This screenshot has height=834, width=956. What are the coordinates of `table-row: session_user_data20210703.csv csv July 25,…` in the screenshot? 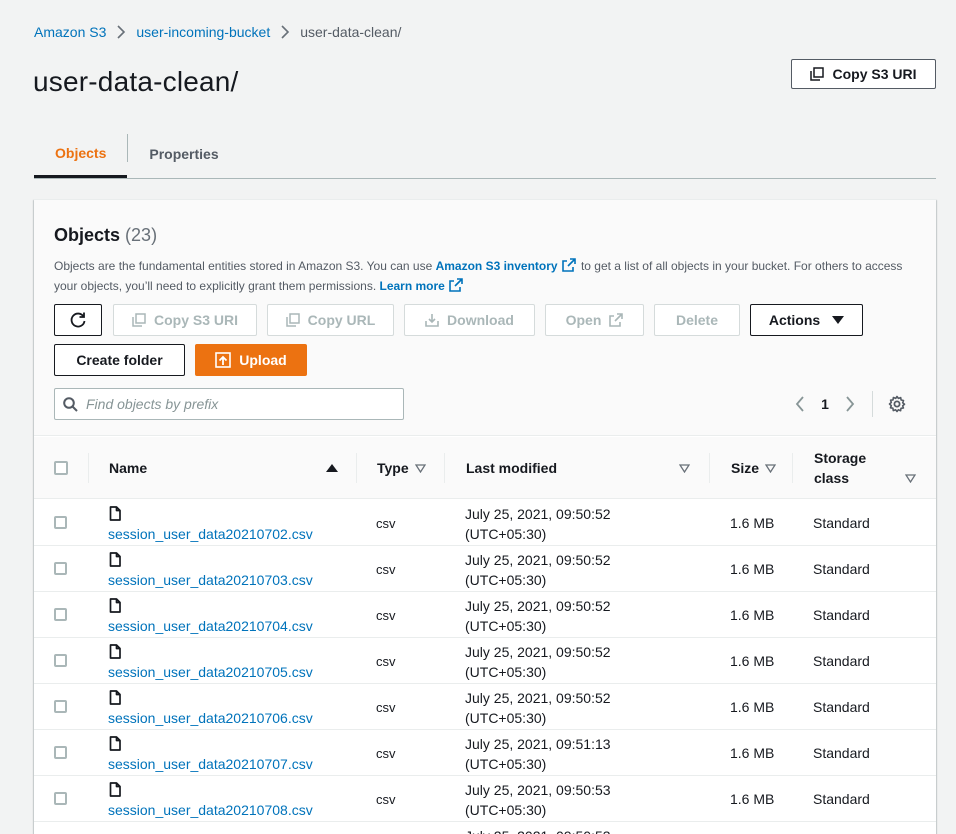 It's located at (485, 569).